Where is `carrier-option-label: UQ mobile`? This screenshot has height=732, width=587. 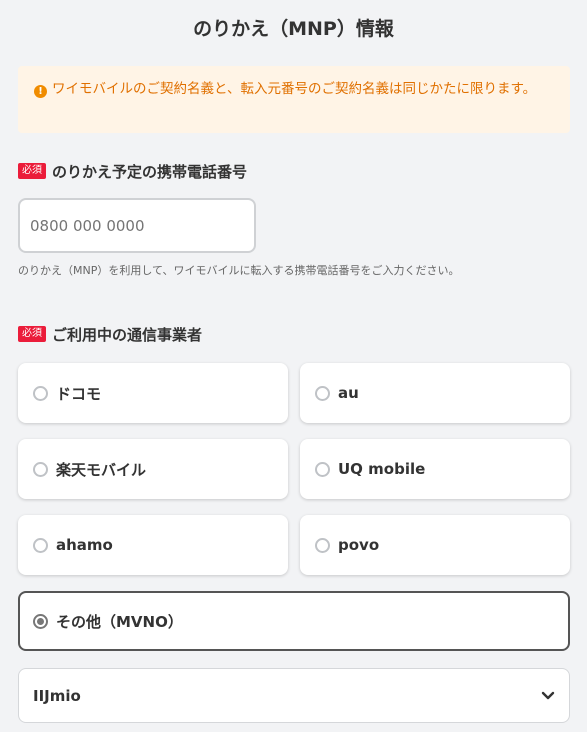 carrier-option-label: UQ mobile is located at coordinates (382, 469).